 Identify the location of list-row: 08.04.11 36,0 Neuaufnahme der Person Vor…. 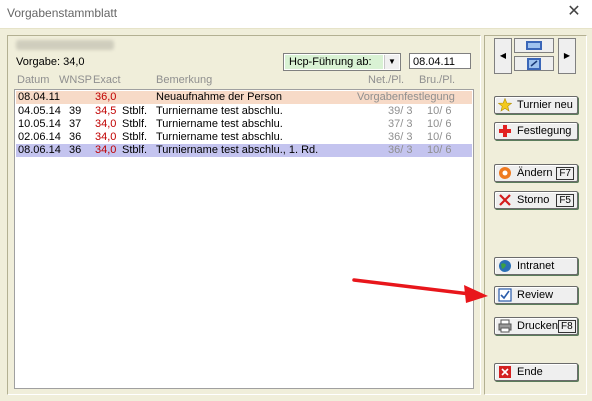
(244, 97).